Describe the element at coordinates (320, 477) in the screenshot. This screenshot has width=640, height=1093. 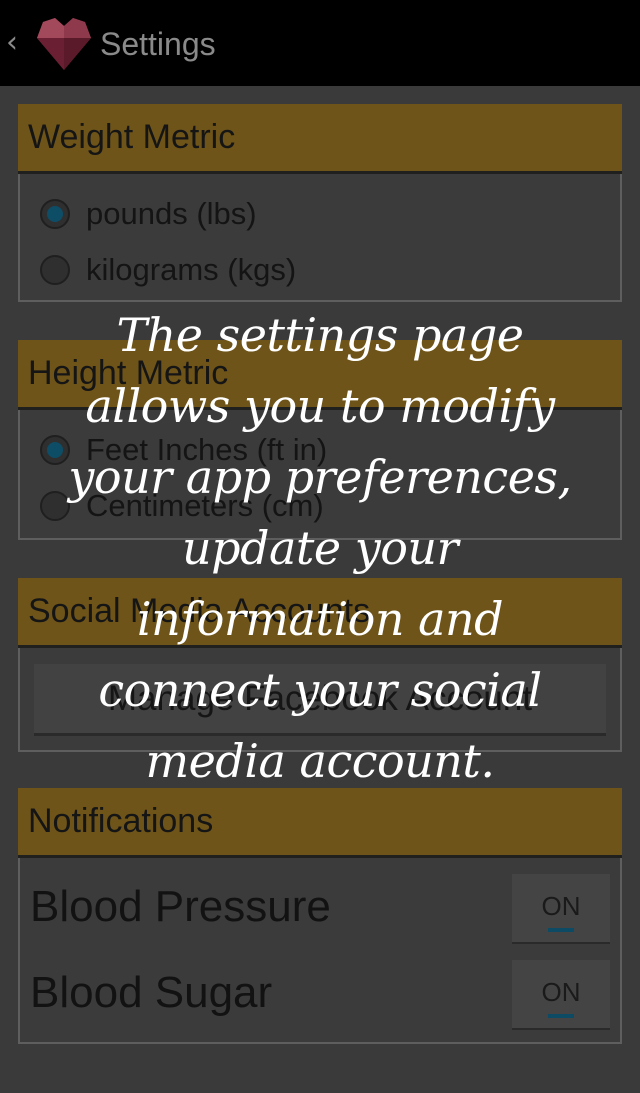
I see `overlay-line: your app preferences,` at that location.